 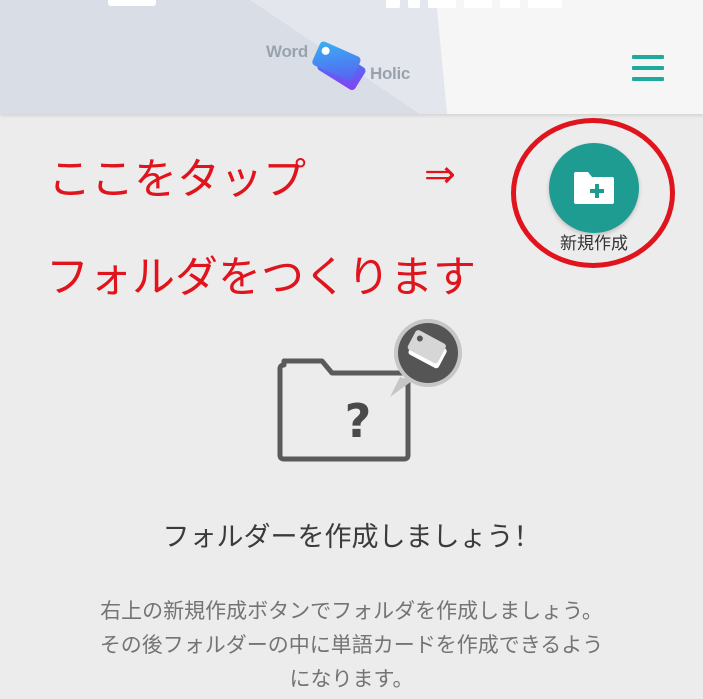 What do you see at coordinates (369, 390) in the screenshot?
I see `folder-question-icon: ?` at bounding box center [369, 390].